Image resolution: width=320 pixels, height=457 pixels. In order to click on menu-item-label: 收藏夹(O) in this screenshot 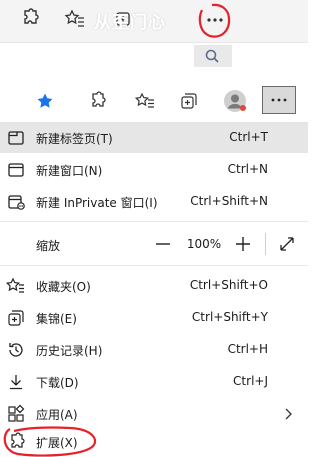, I will do `click(63, 287)`.